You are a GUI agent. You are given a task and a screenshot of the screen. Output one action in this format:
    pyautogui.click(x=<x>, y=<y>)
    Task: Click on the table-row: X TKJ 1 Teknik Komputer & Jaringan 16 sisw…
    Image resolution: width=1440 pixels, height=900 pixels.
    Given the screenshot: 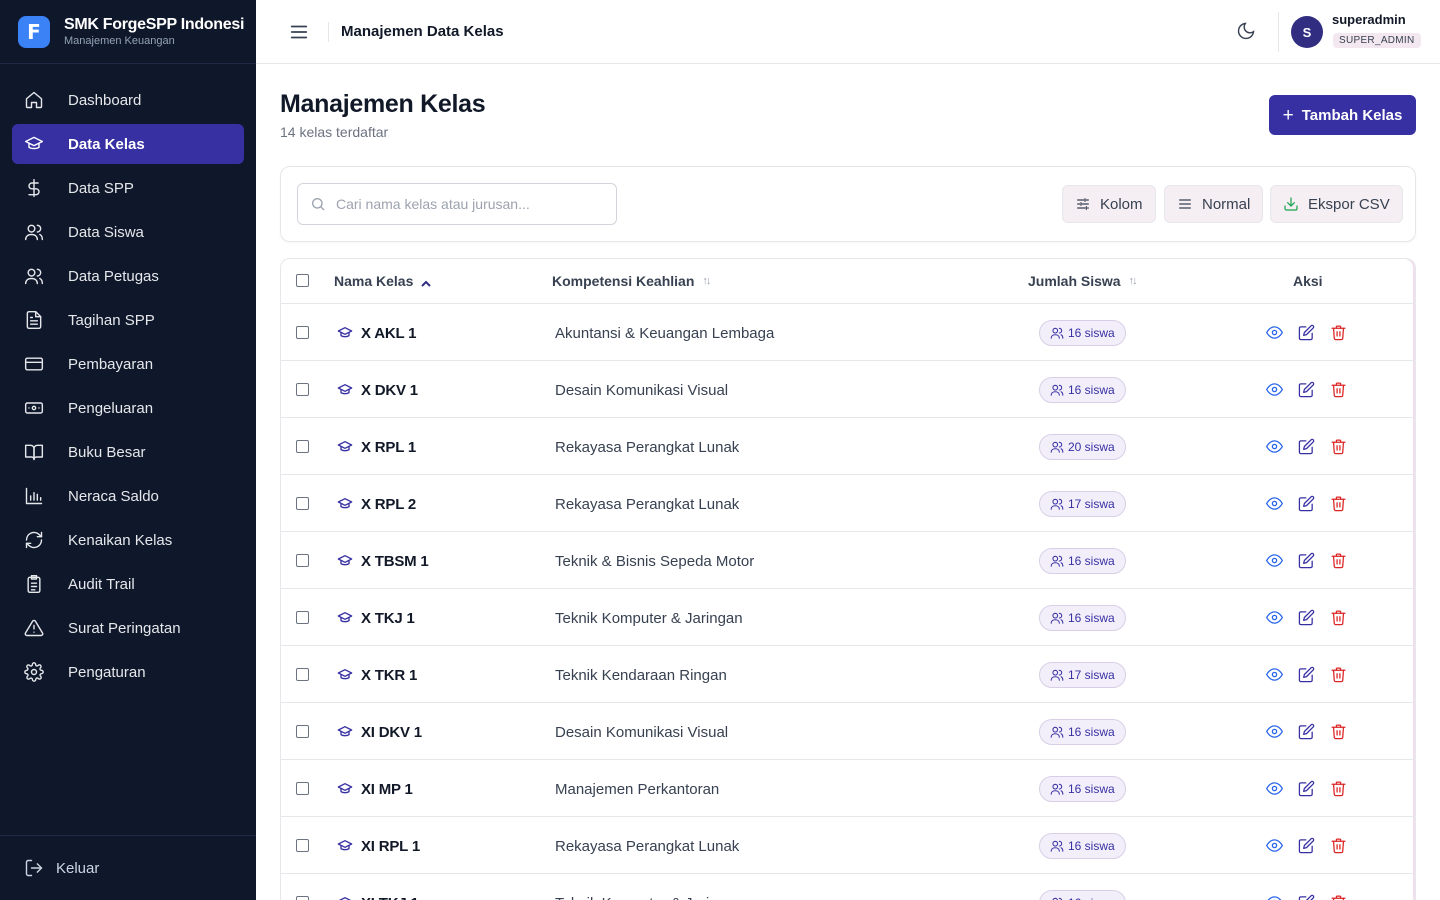 What is the action you would take?
    pyautogui.click(x=848, y=617)
    